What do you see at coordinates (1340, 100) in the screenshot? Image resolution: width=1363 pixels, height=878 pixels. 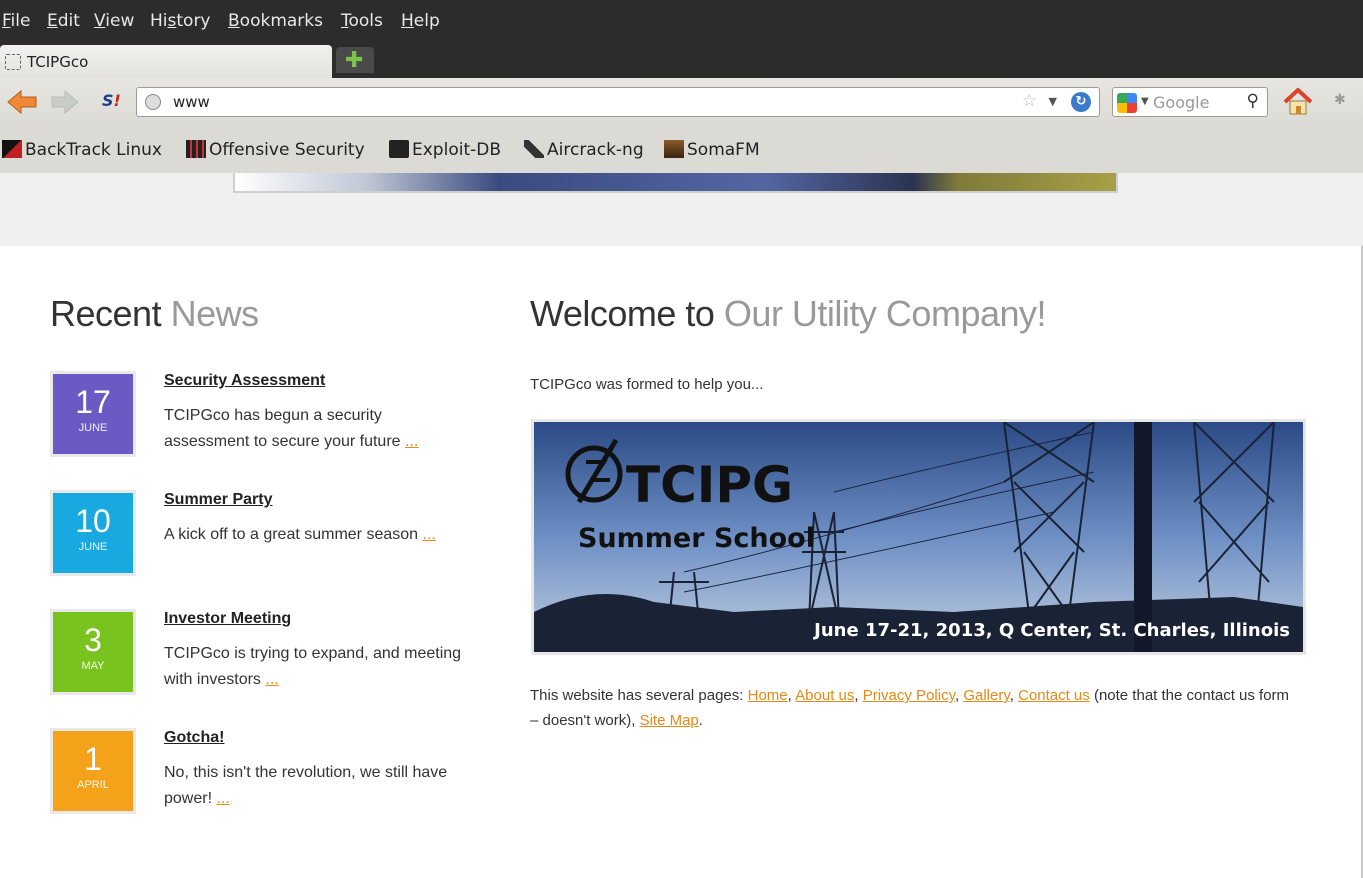 I see `bug-icon: ✱` at bounding box center [1340, 100].